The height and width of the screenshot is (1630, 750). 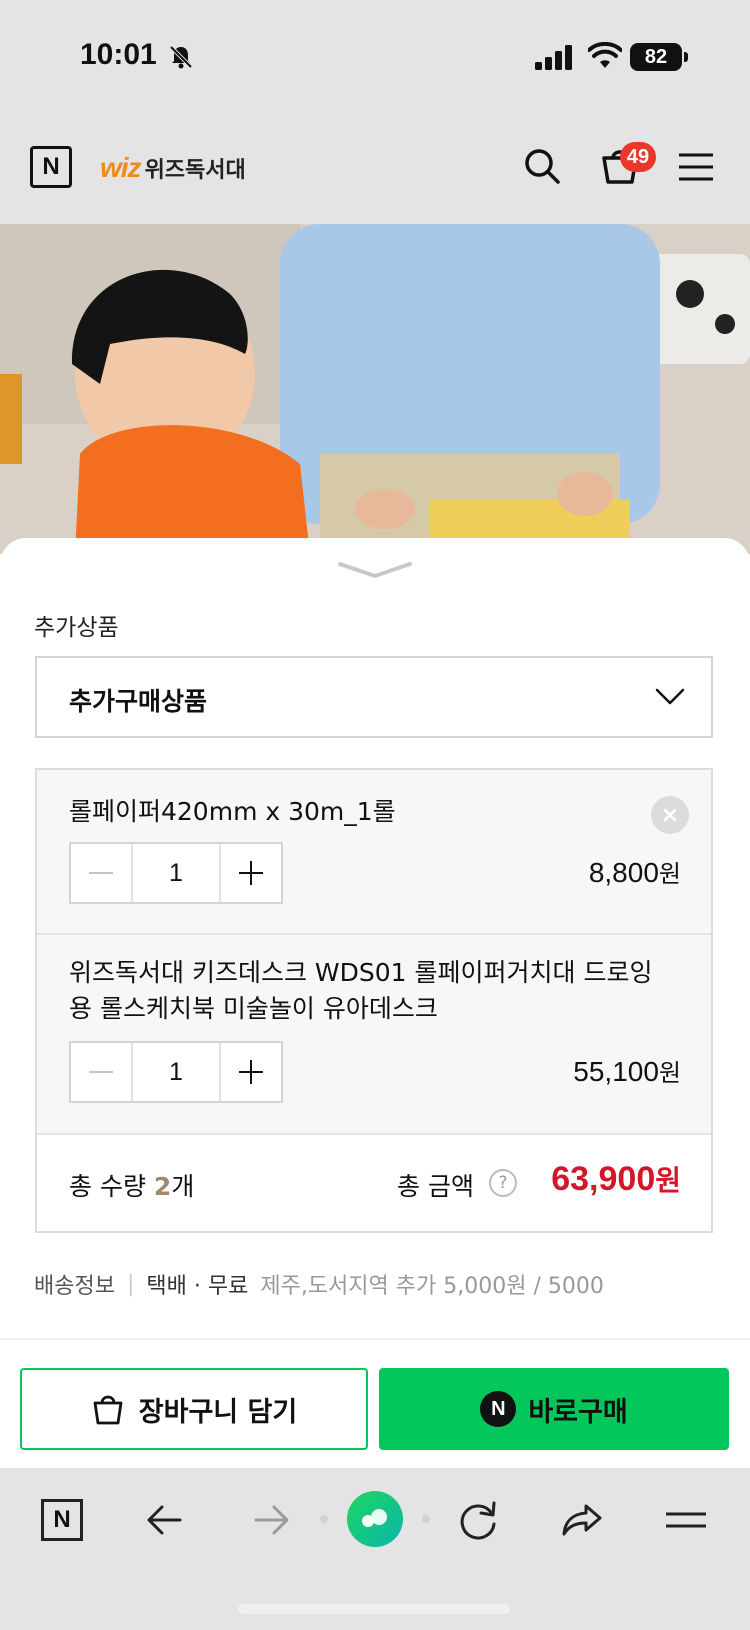 I want to click on help-icon: ?, so click(x=503, y=1183).